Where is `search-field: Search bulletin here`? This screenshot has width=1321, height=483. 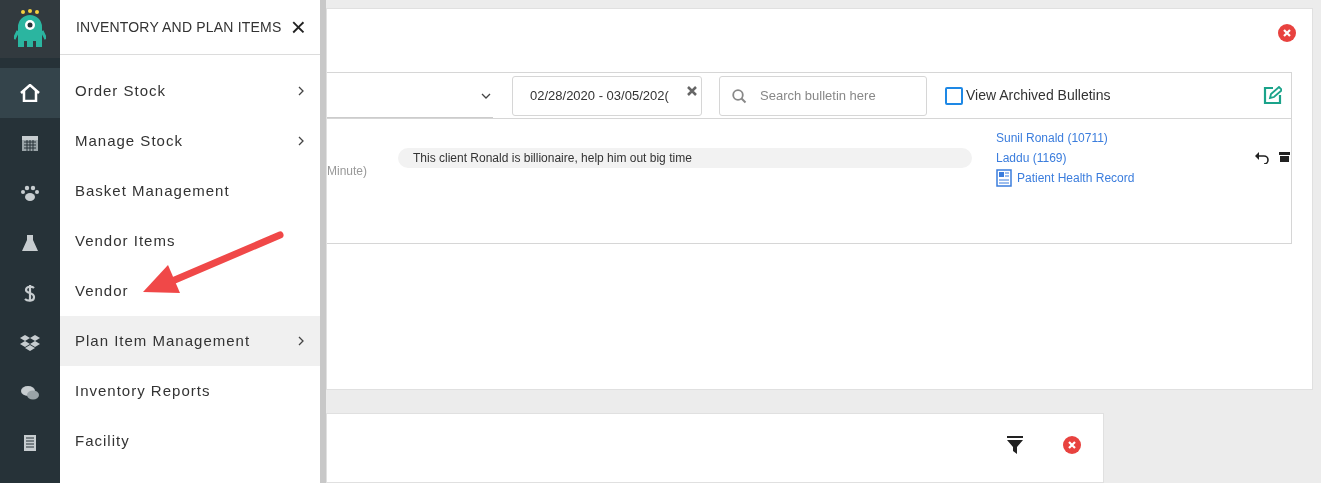
search-field: Search bulletin here is located at coordinates (823, 95).